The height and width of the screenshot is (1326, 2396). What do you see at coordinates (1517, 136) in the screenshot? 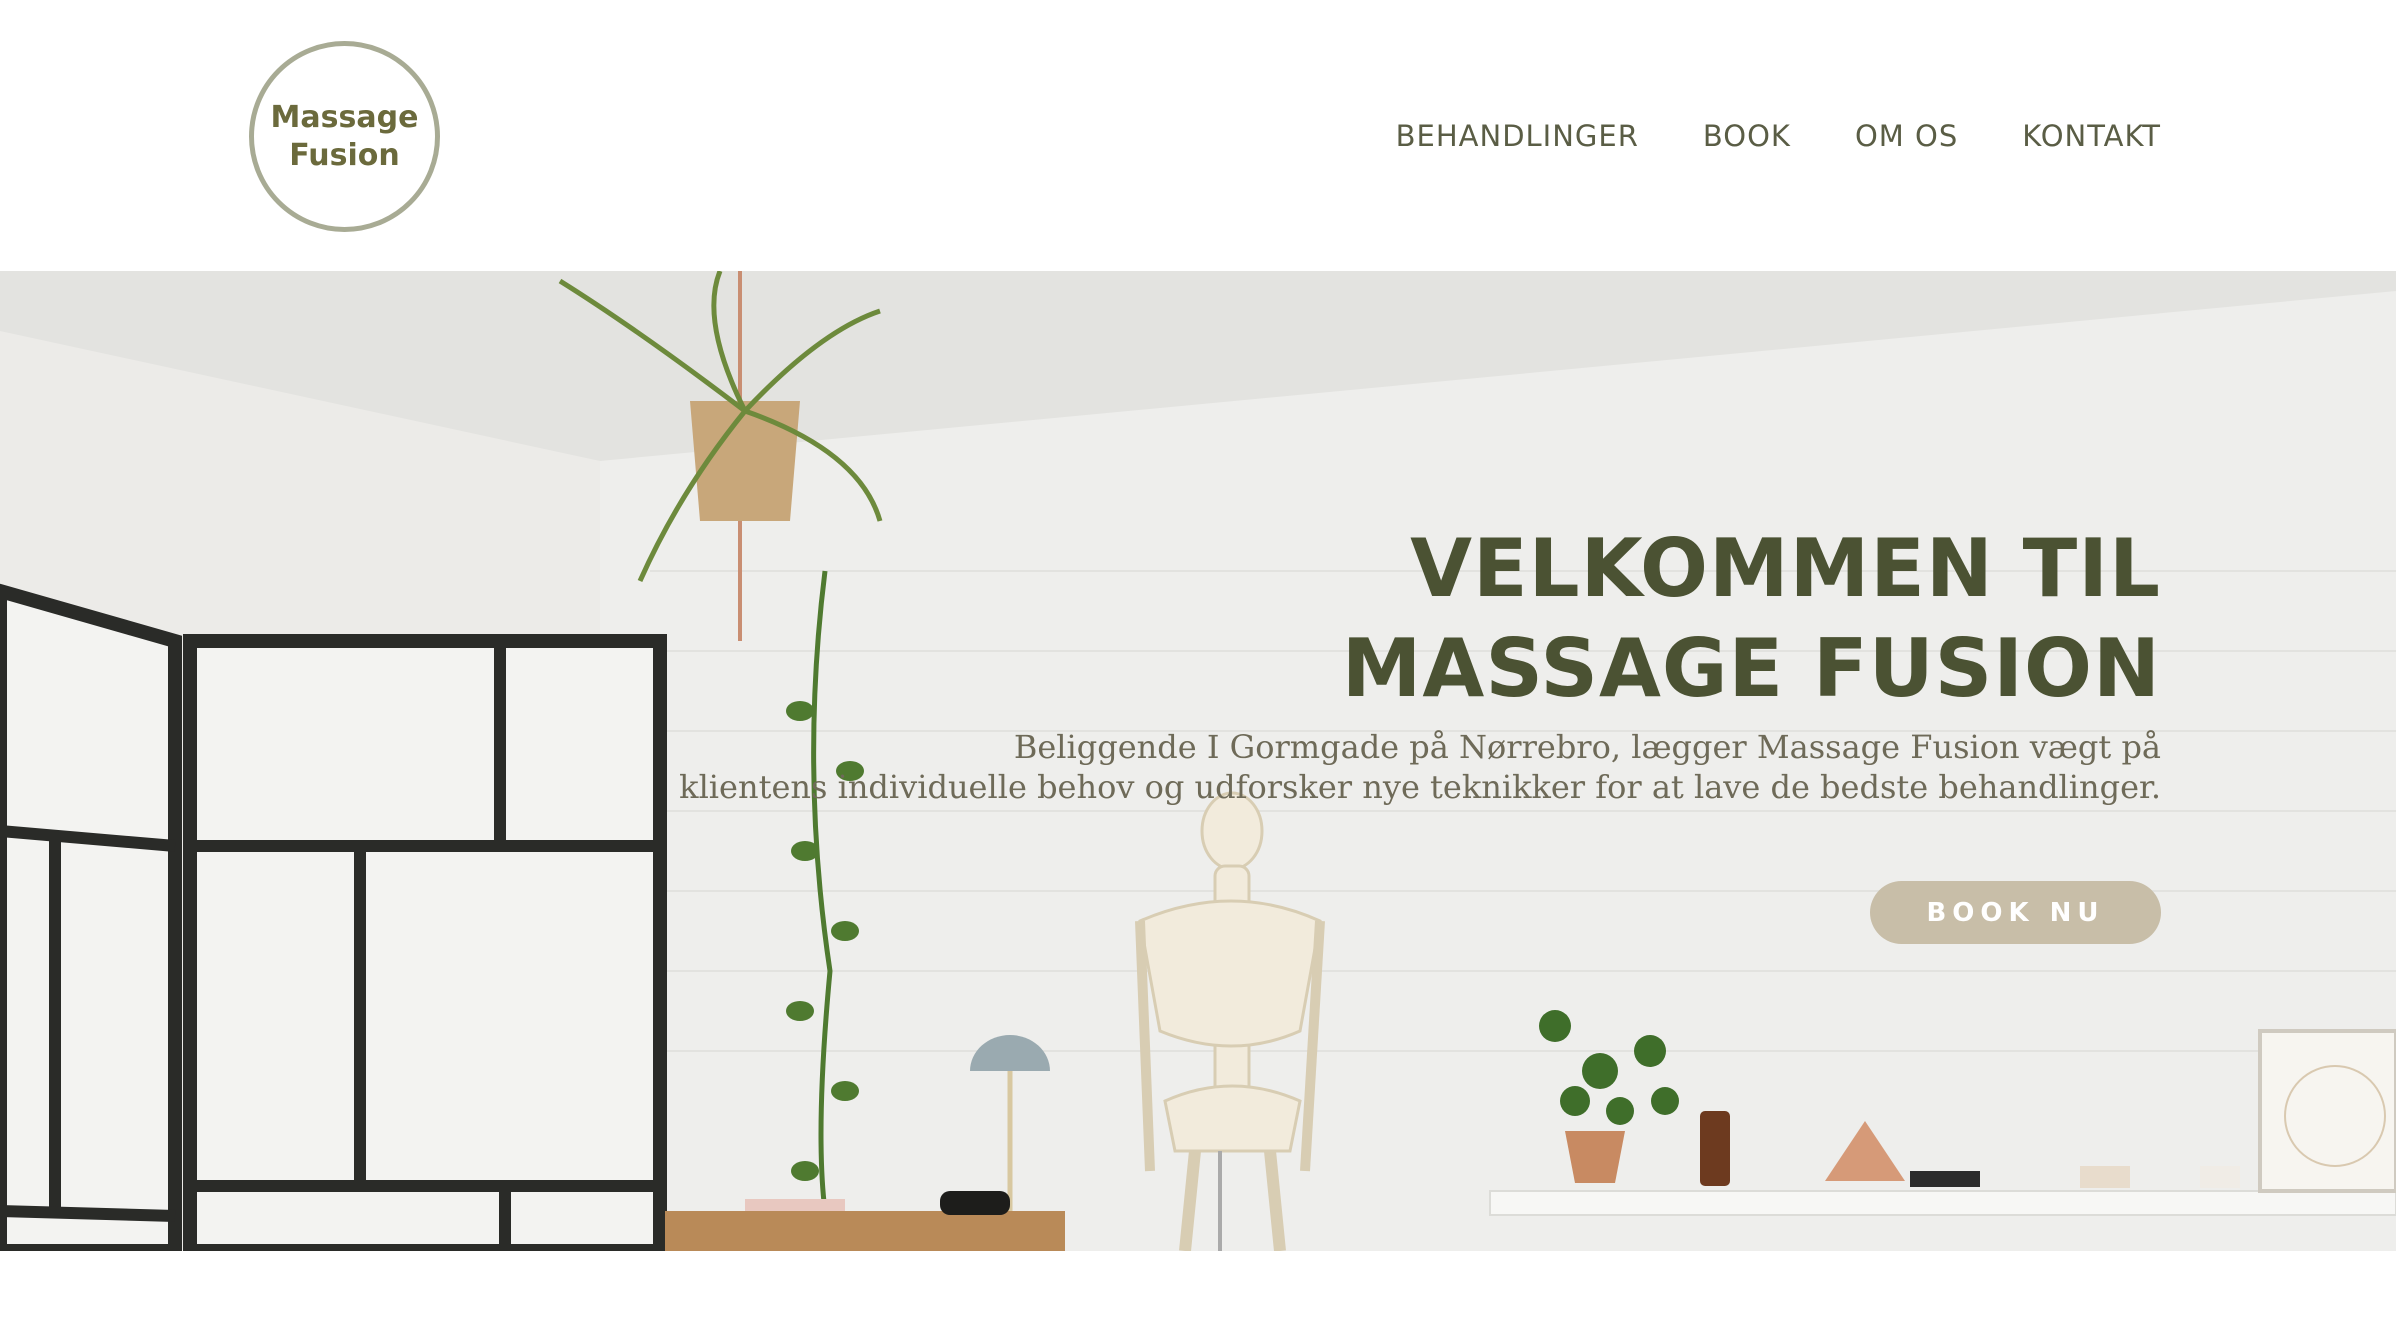
I see `nav-item-behandlinger: BEHANDLINGER` at bounding box center [1517, 136].